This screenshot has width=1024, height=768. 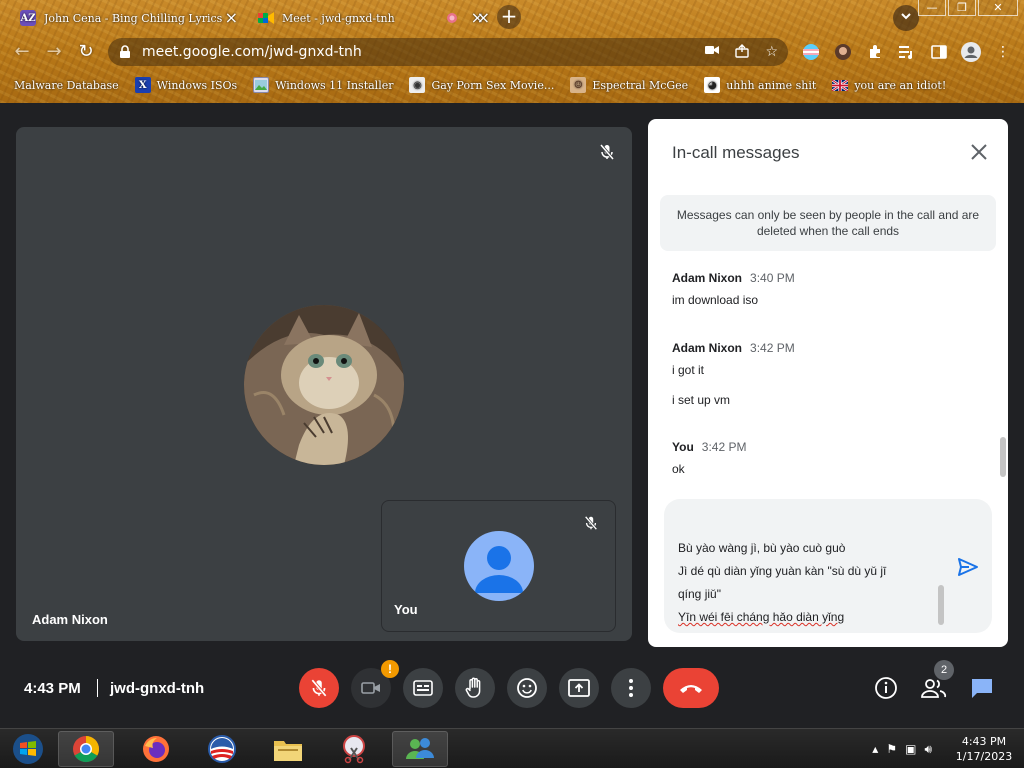 What do you see at coordinates (640, 85) in the screenshot?
I see `bookmark-label: Espectral McGee` at bounding box center [640, 85].